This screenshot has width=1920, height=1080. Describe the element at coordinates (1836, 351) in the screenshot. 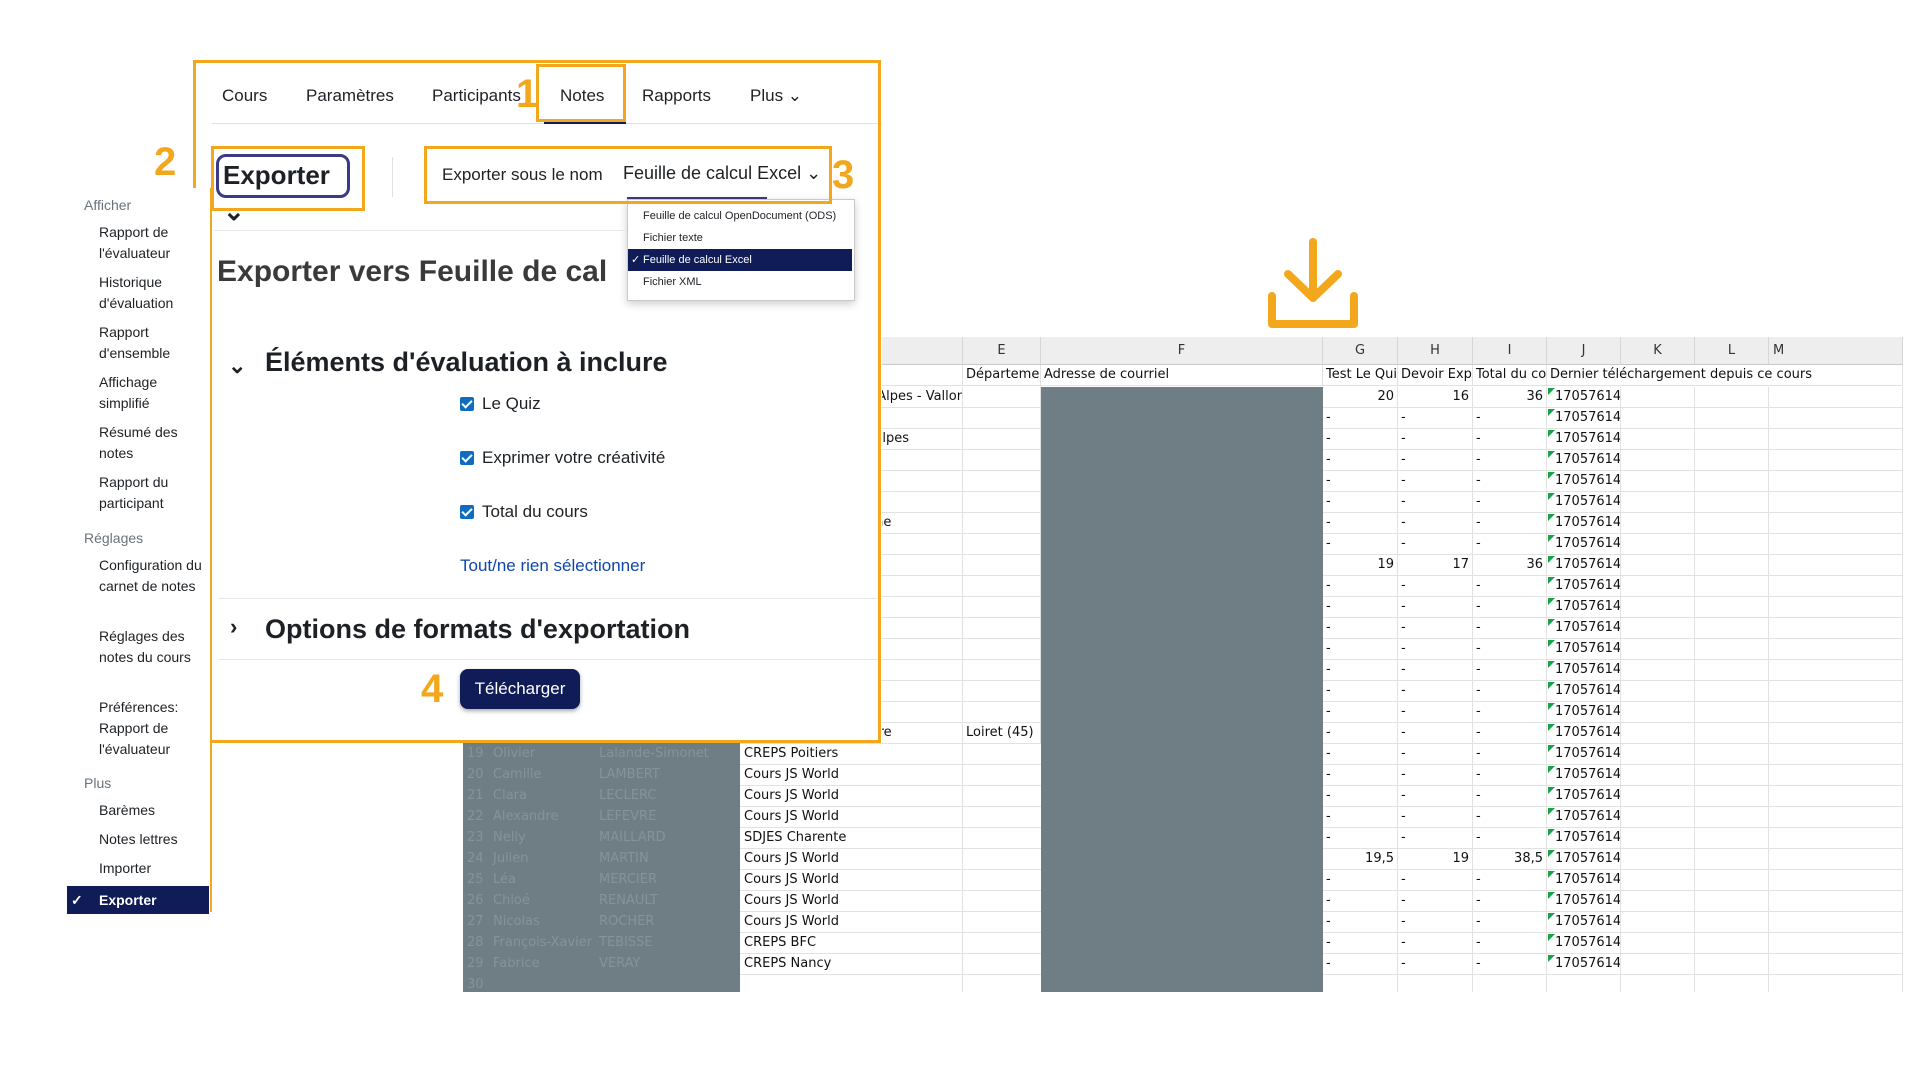

I see `col-header-m: M` at that location.